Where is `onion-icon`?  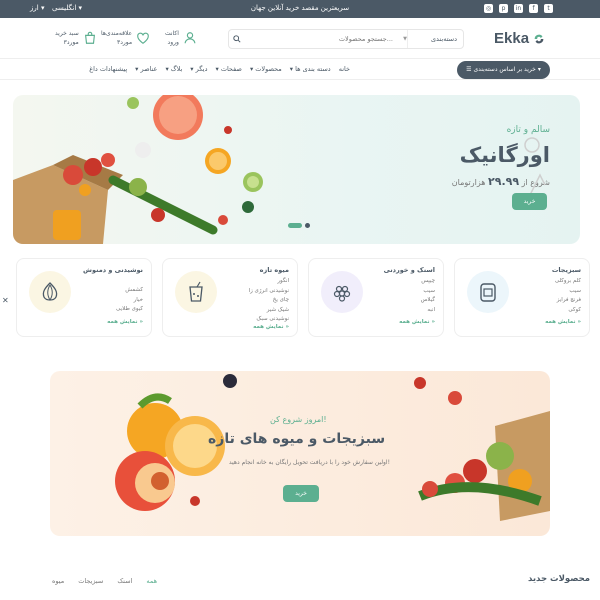
onion-icon is located at coordinates (50, 291).